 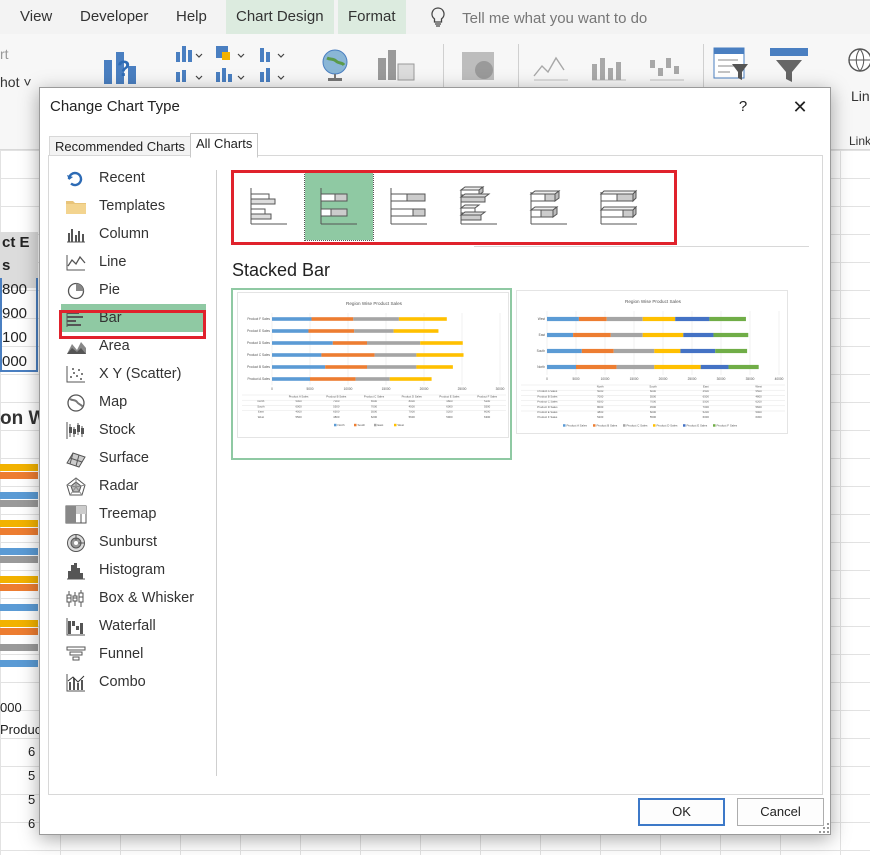 What do you see at coordinates (395, 425) in the screenshot?
I see `legend-swatch` at bounding box center [395, 425].